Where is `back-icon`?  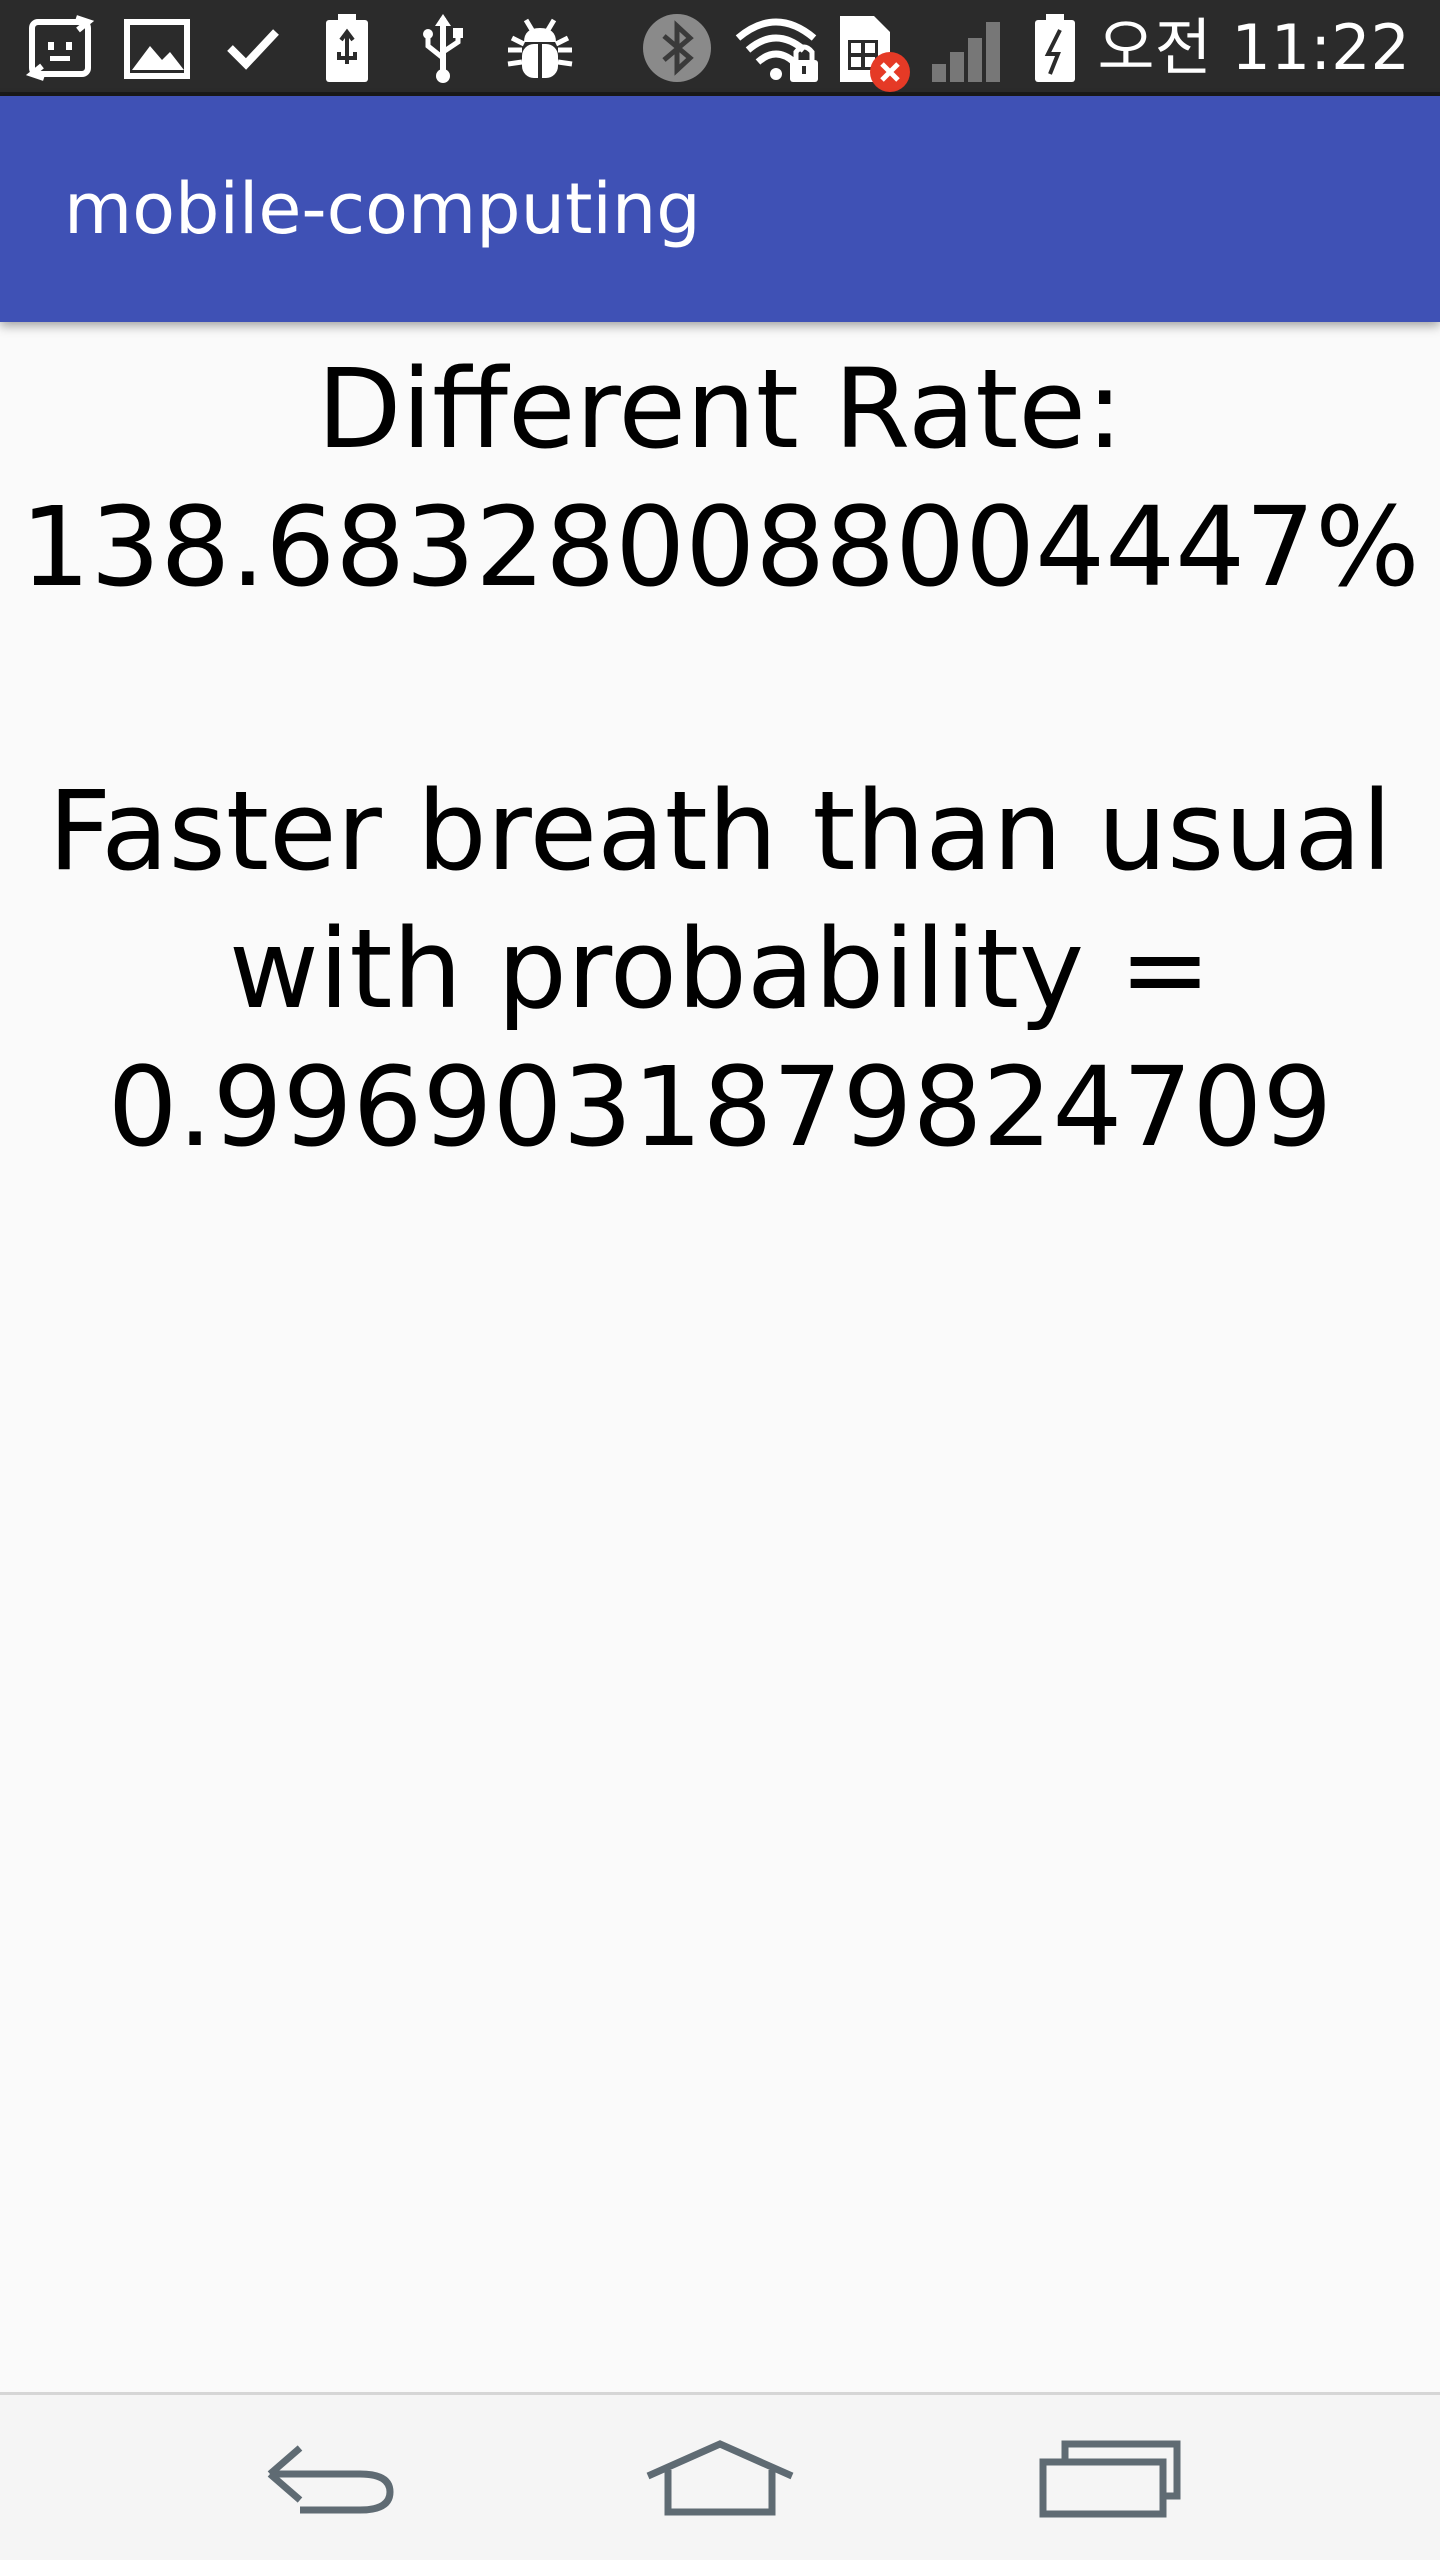
back-icon is located at coordinates (330, 2479).